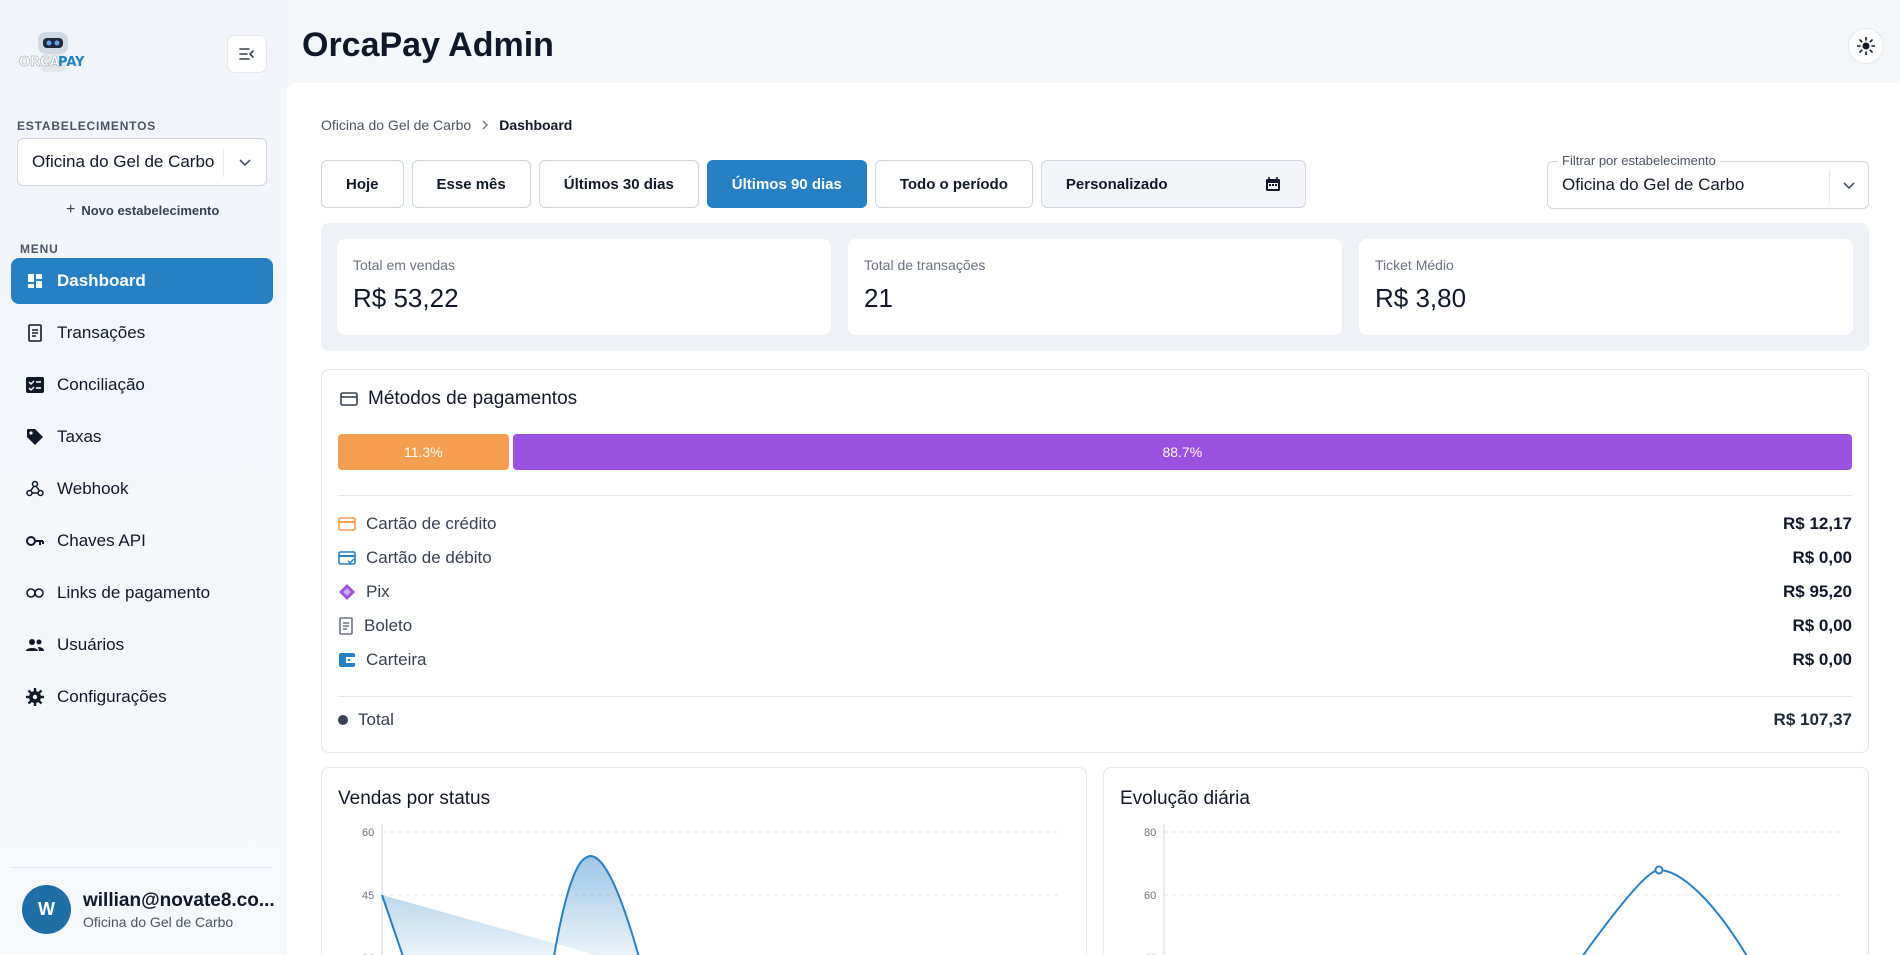 The image size is (1900, 955). What do you see at coordinates (87, 126) in the screenshot?
I see `establishments-label: ESTABELECIMENTOS` at bounding box center [87, 126].